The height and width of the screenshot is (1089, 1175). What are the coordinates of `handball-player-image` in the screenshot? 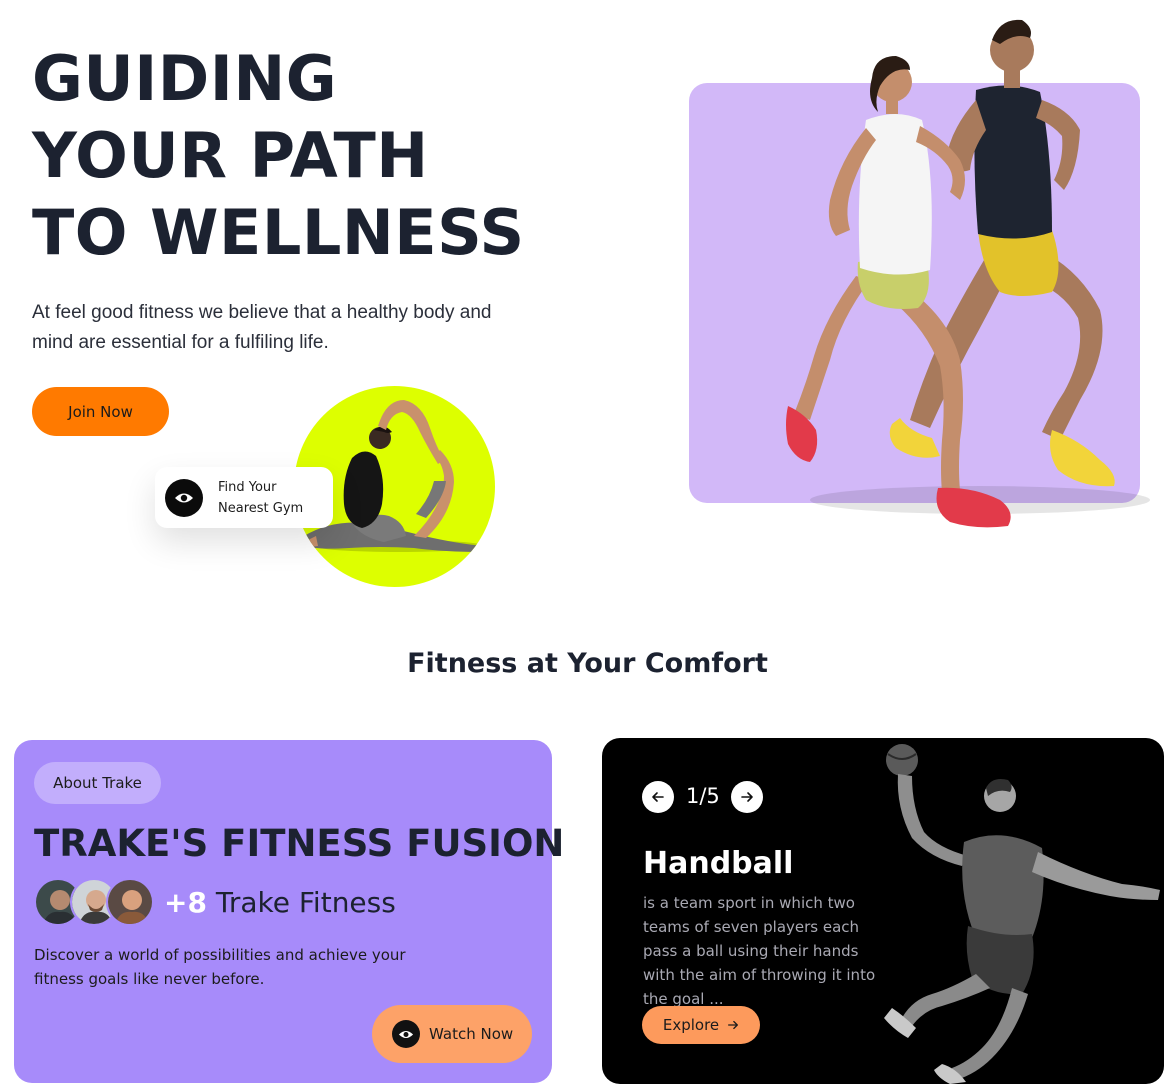 It's located at (1022, 914).